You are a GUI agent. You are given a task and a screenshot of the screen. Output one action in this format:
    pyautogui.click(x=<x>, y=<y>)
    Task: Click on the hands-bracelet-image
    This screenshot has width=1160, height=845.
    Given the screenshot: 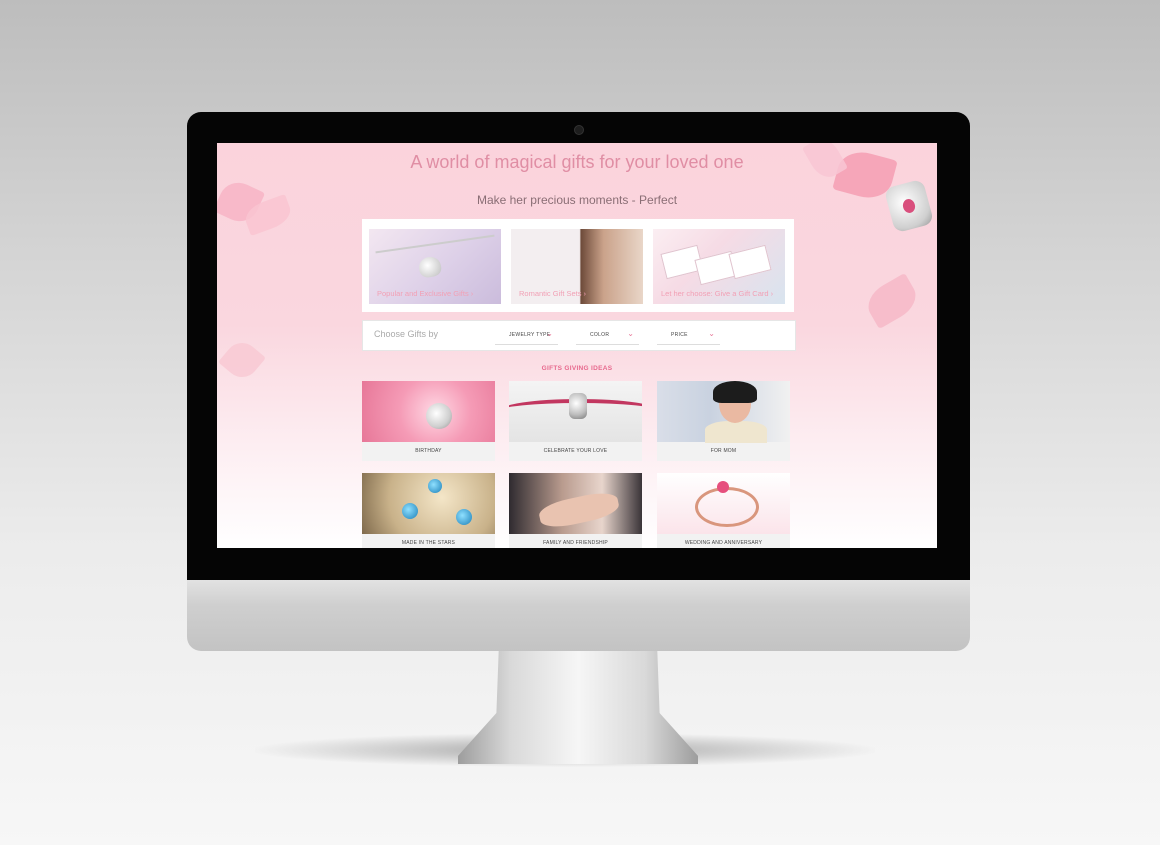 What is the action you would take?
    pyautogui.click(x=575, y=503)
    